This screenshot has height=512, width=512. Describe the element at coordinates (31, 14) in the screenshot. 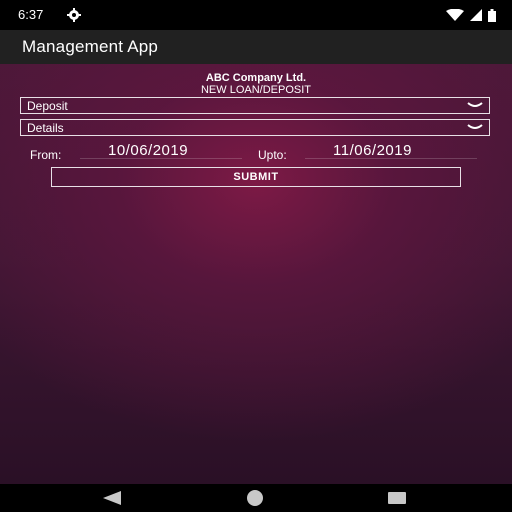

I see `status-time: 6:37` at that location.